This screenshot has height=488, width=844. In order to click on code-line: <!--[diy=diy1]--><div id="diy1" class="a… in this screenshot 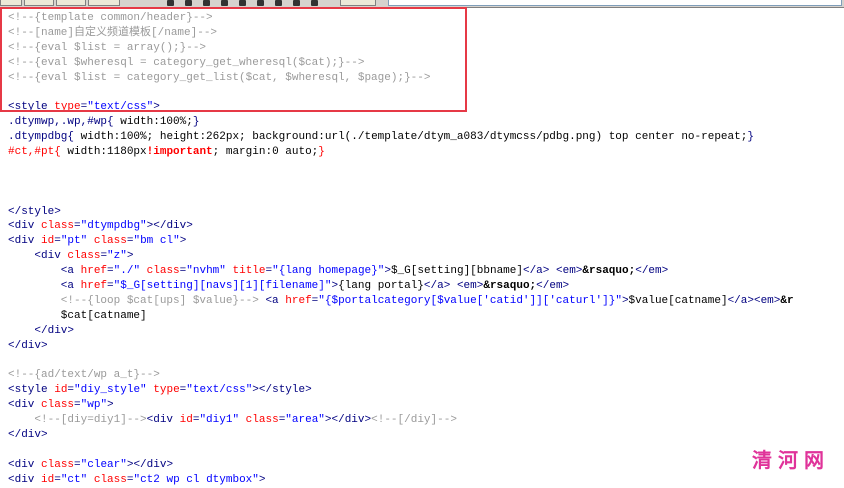, I will do `click(401, 420)`.